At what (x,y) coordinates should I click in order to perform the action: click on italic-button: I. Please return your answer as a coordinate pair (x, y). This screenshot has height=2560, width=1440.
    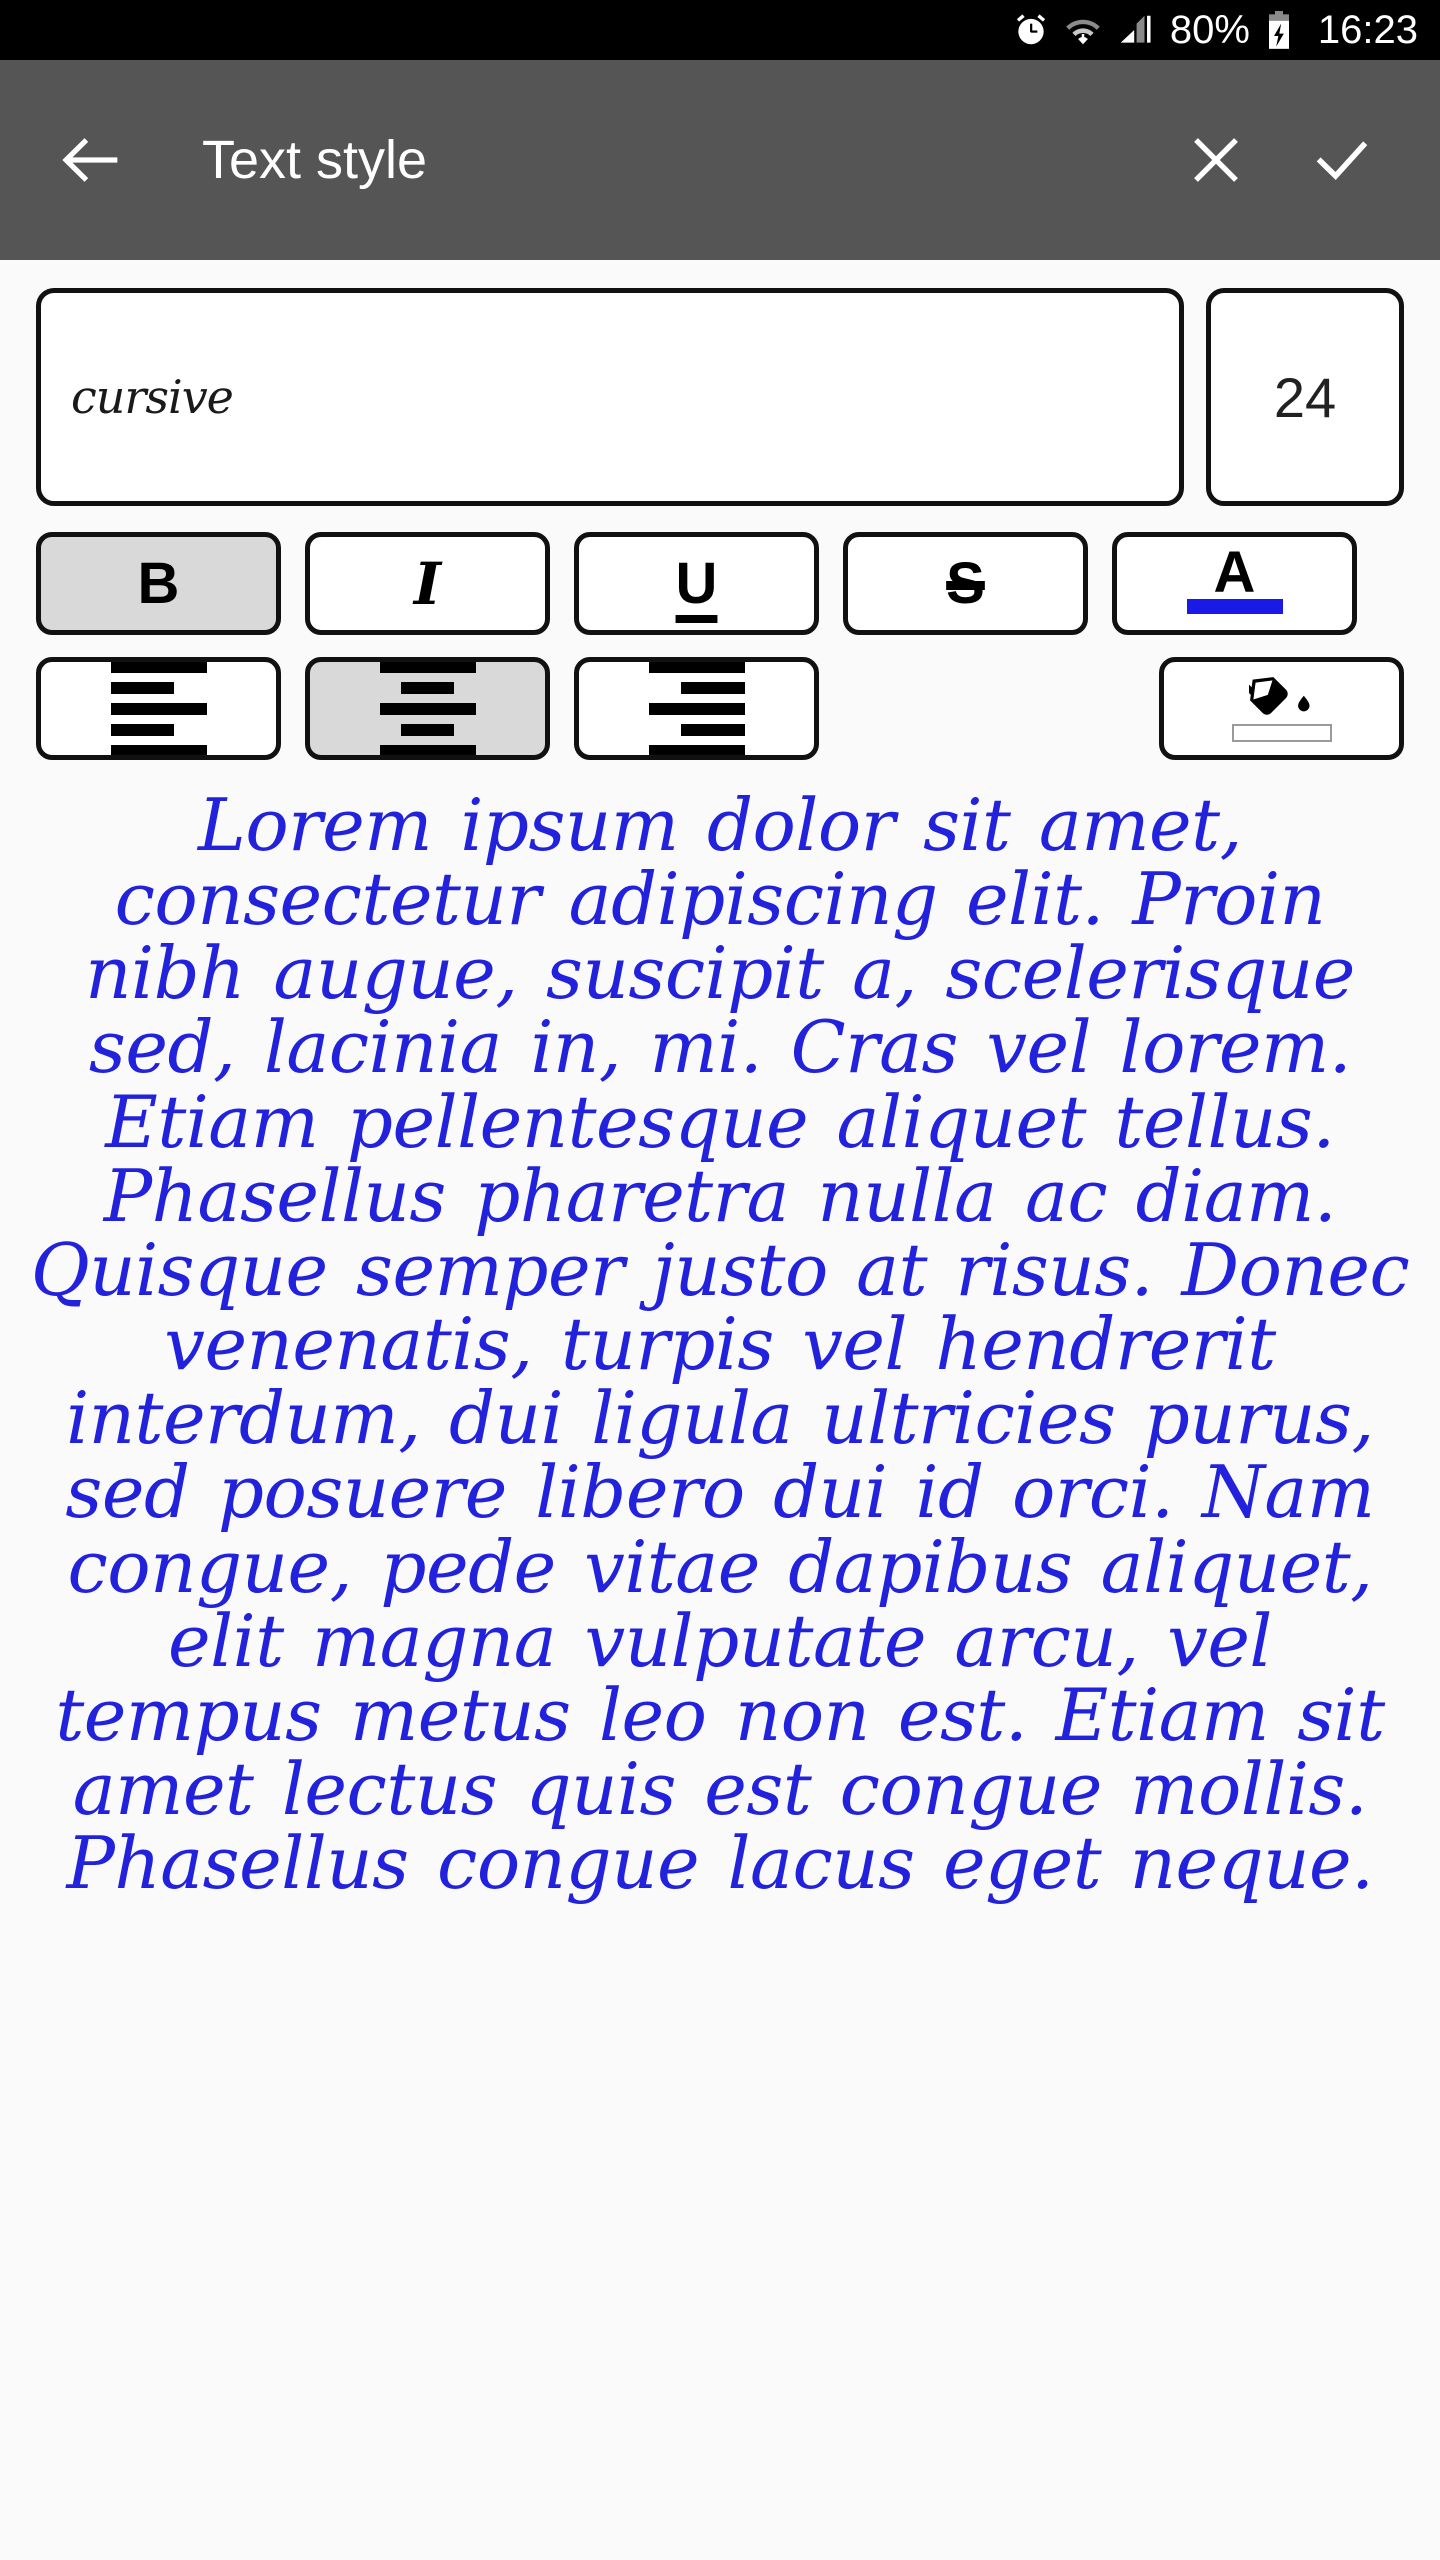
    Looking at the image, I should click on (427, 583).